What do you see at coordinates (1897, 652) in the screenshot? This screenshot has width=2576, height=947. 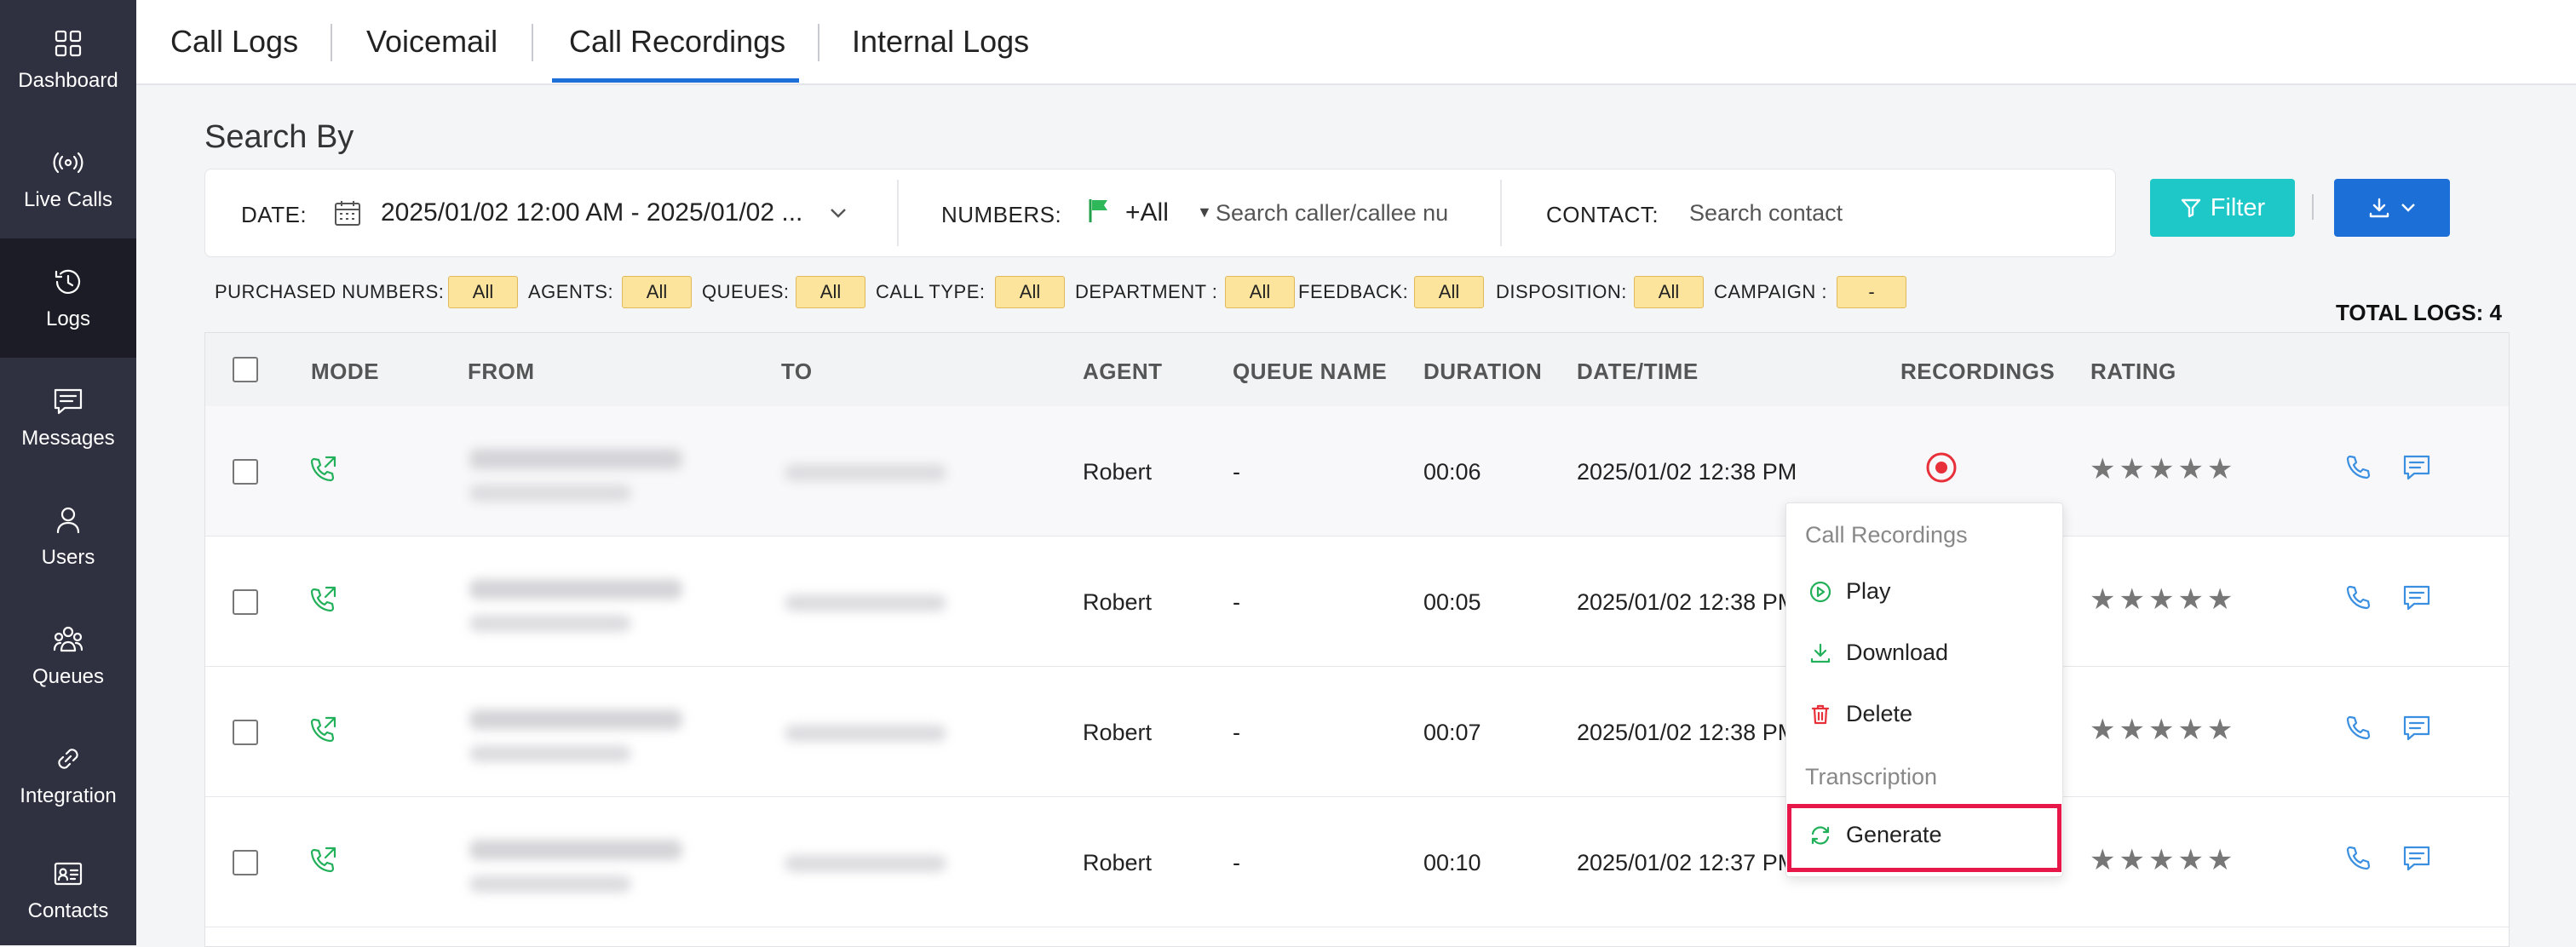 I see `menu-item-label: Download` at bounding box center [1897, 652].